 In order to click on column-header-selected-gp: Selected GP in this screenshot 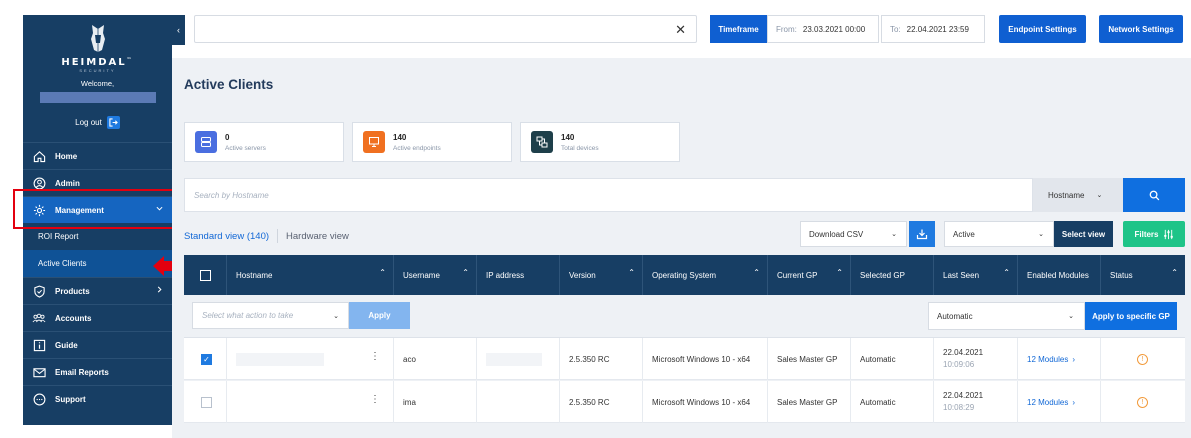, I will do `click(892, 275)`.